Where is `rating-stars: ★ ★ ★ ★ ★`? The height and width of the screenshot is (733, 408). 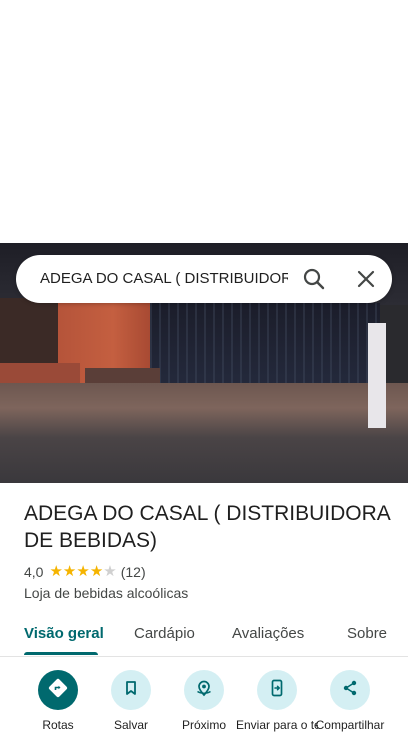
rating-stars: ★ ★ ★ ★ ★ is located at coordinates (82, 572).